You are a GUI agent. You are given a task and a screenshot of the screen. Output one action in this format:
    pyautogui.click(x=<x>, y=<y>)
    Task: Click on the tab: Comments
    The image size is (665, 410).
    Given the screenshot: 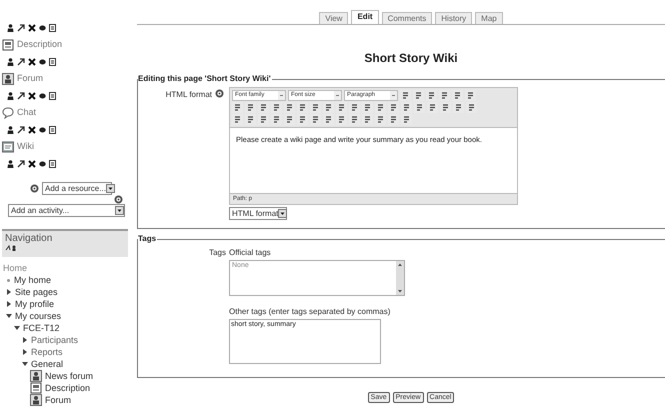 What is the action you would take?
    pyautogui.click(x=407, y=18)
    